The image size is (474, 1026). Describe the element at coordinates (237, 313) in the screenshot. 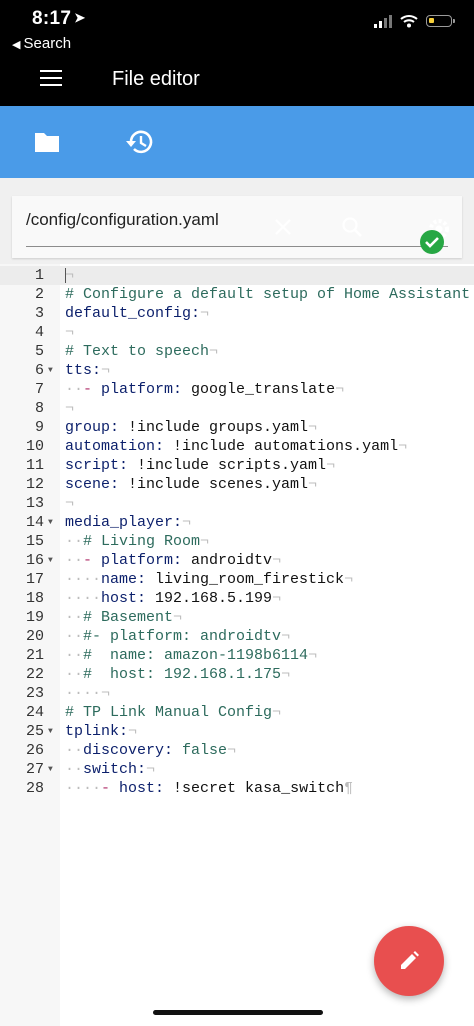

I see `code-line: 3 default_config:¬` at that location.